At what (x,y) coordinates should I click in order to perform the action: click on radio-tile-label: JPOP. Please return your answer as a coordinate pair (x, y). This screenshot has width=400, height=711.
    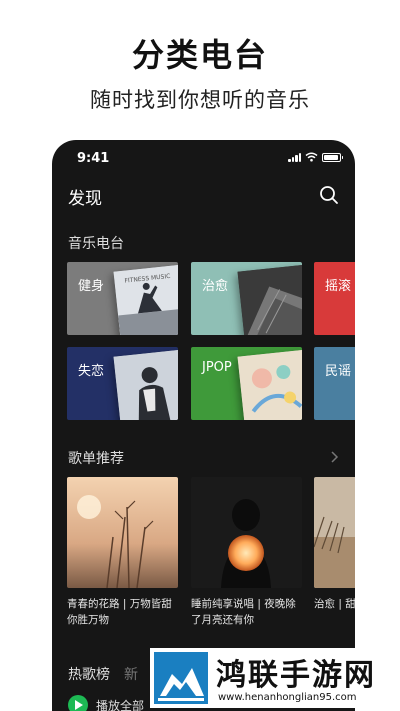
    Looking at the image, I should click on (217, 367).